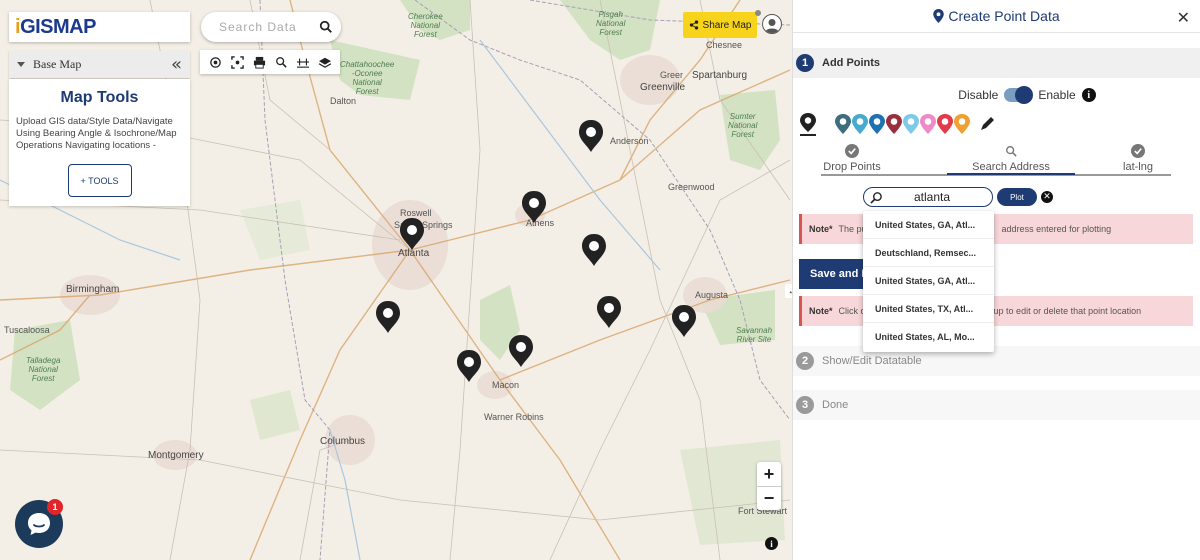 This screenshot has width=1200, height=560. What do you see at coordinates (21, 64) in the screenshot?
I see `caret-down-icon` at bounding box center [21, 64].